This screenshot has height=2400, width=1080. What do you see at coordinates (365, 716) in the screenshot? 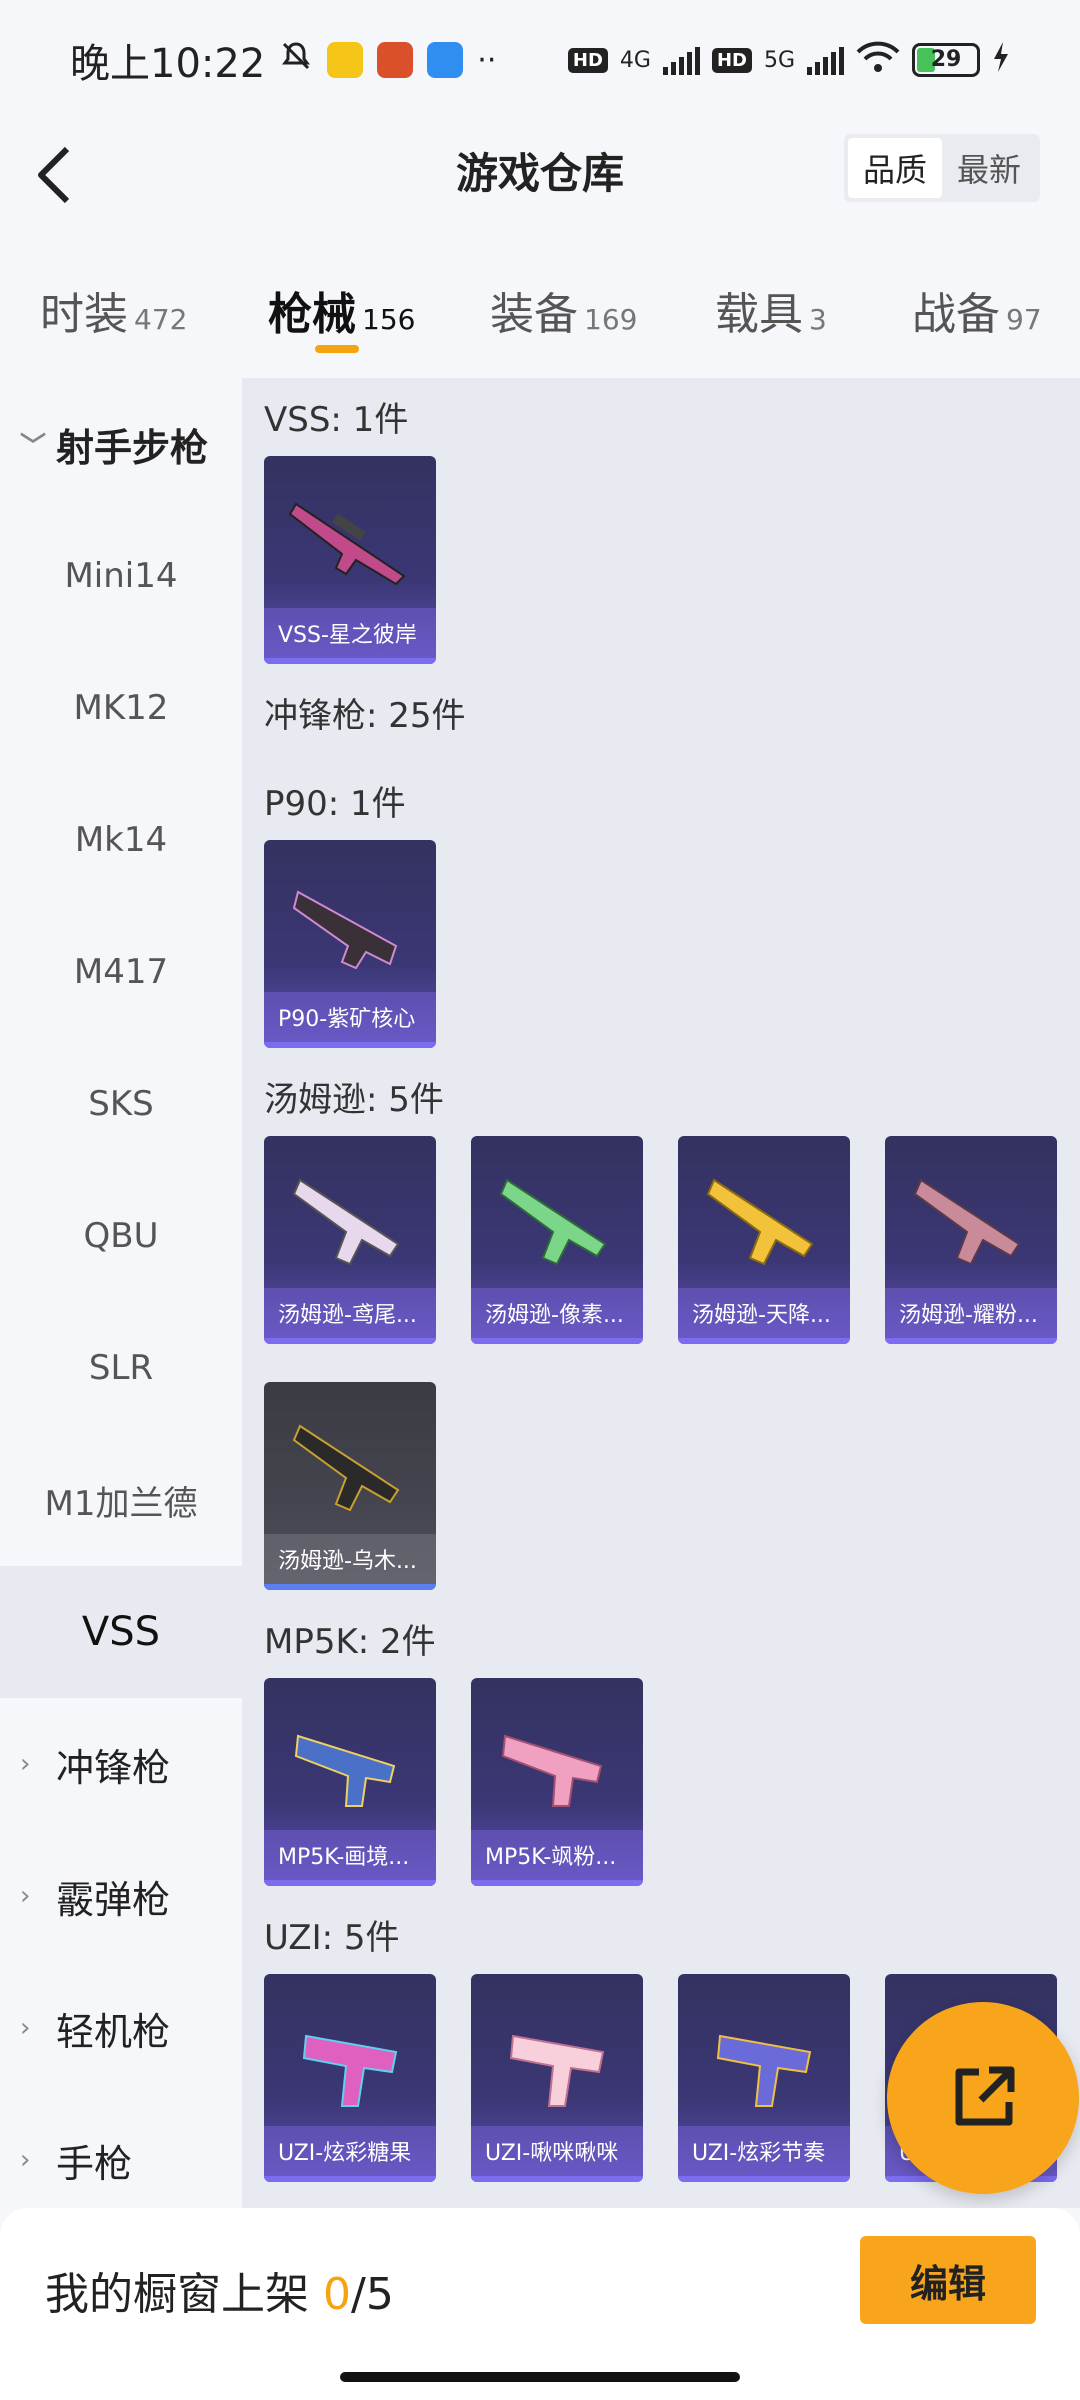
I see `section-title-smg: 冲锋枪: 25件` at bounding box center [365, 716].